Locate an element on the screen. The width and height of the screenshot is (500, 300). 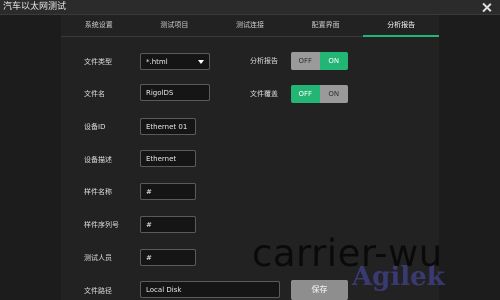
file-type-dropdown: *.html is located at coordinates (175, 61).